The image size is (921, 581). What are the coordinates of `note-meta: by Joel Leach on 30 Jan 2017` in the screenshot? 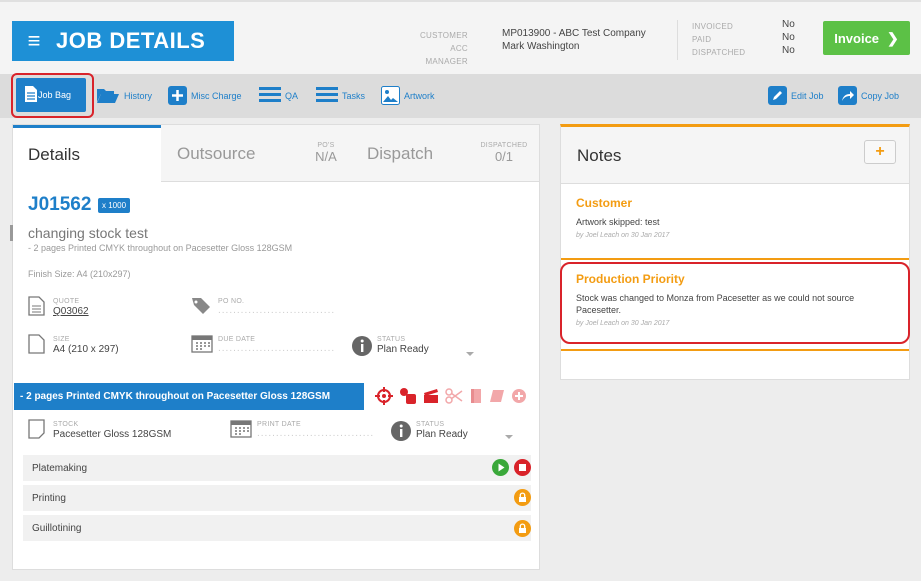 It's located at (623, 235).